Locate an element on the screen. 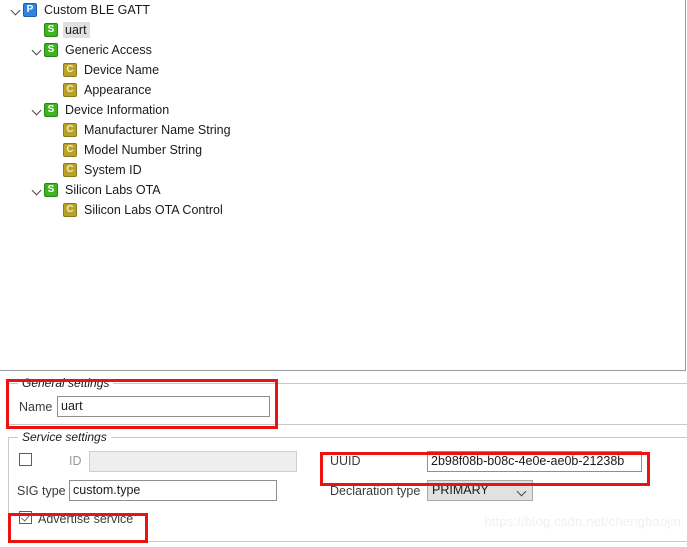 The height and width of the screenshot is (547, 687). advertise-service-label: Advertise service is located at coordinates (86, 519).